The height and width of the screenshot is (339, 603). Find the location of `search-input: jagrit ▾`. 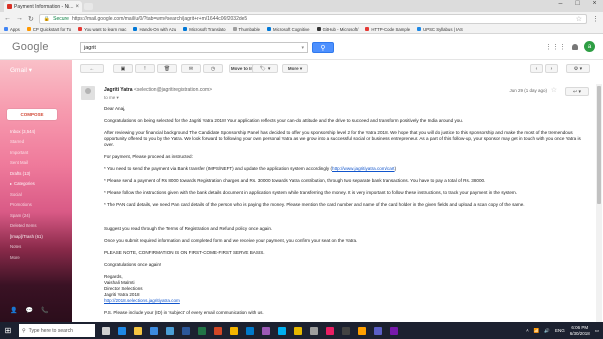

search-input: jagrit ▾ is located at coordinates (194, 47).